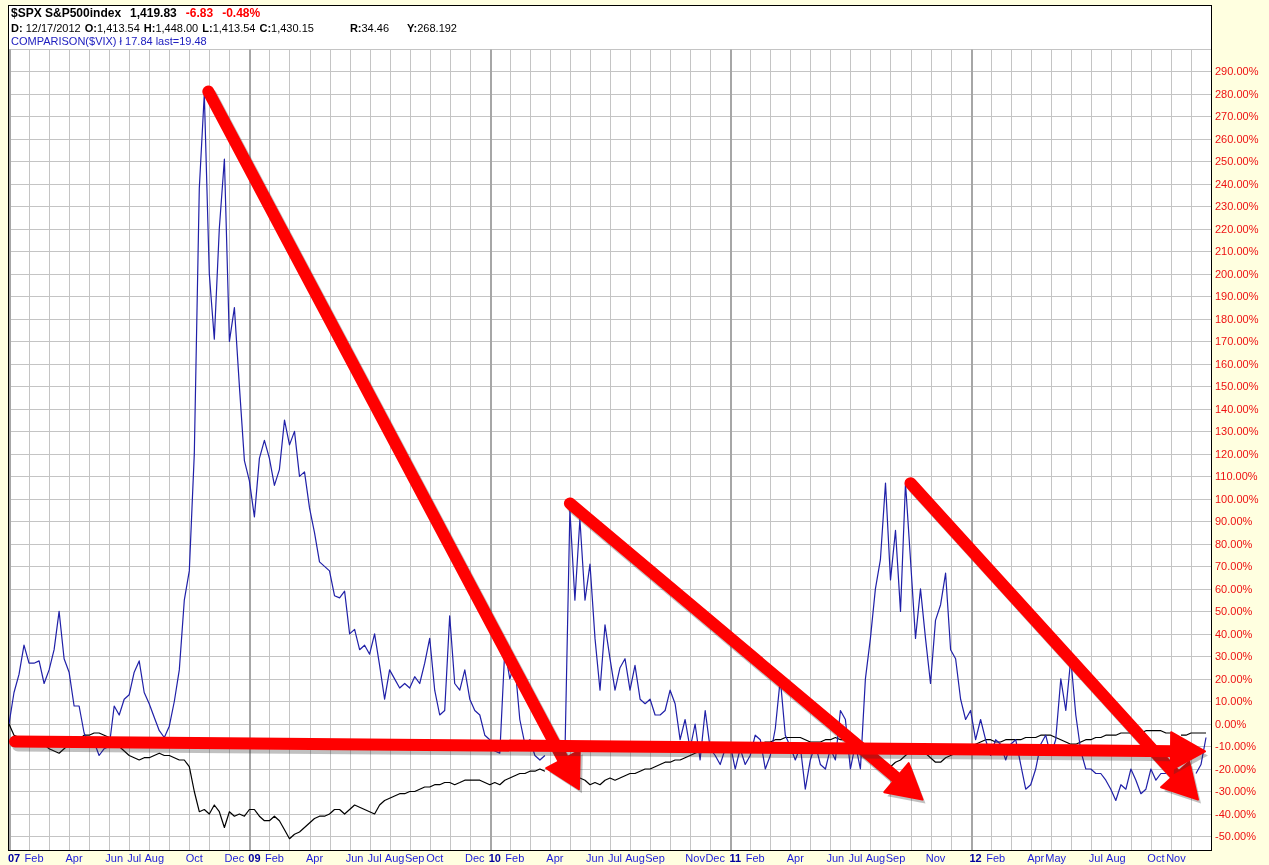 This screenshot has height=865, width=1269. I want to click on axis-label: 10, so click(494, 858).